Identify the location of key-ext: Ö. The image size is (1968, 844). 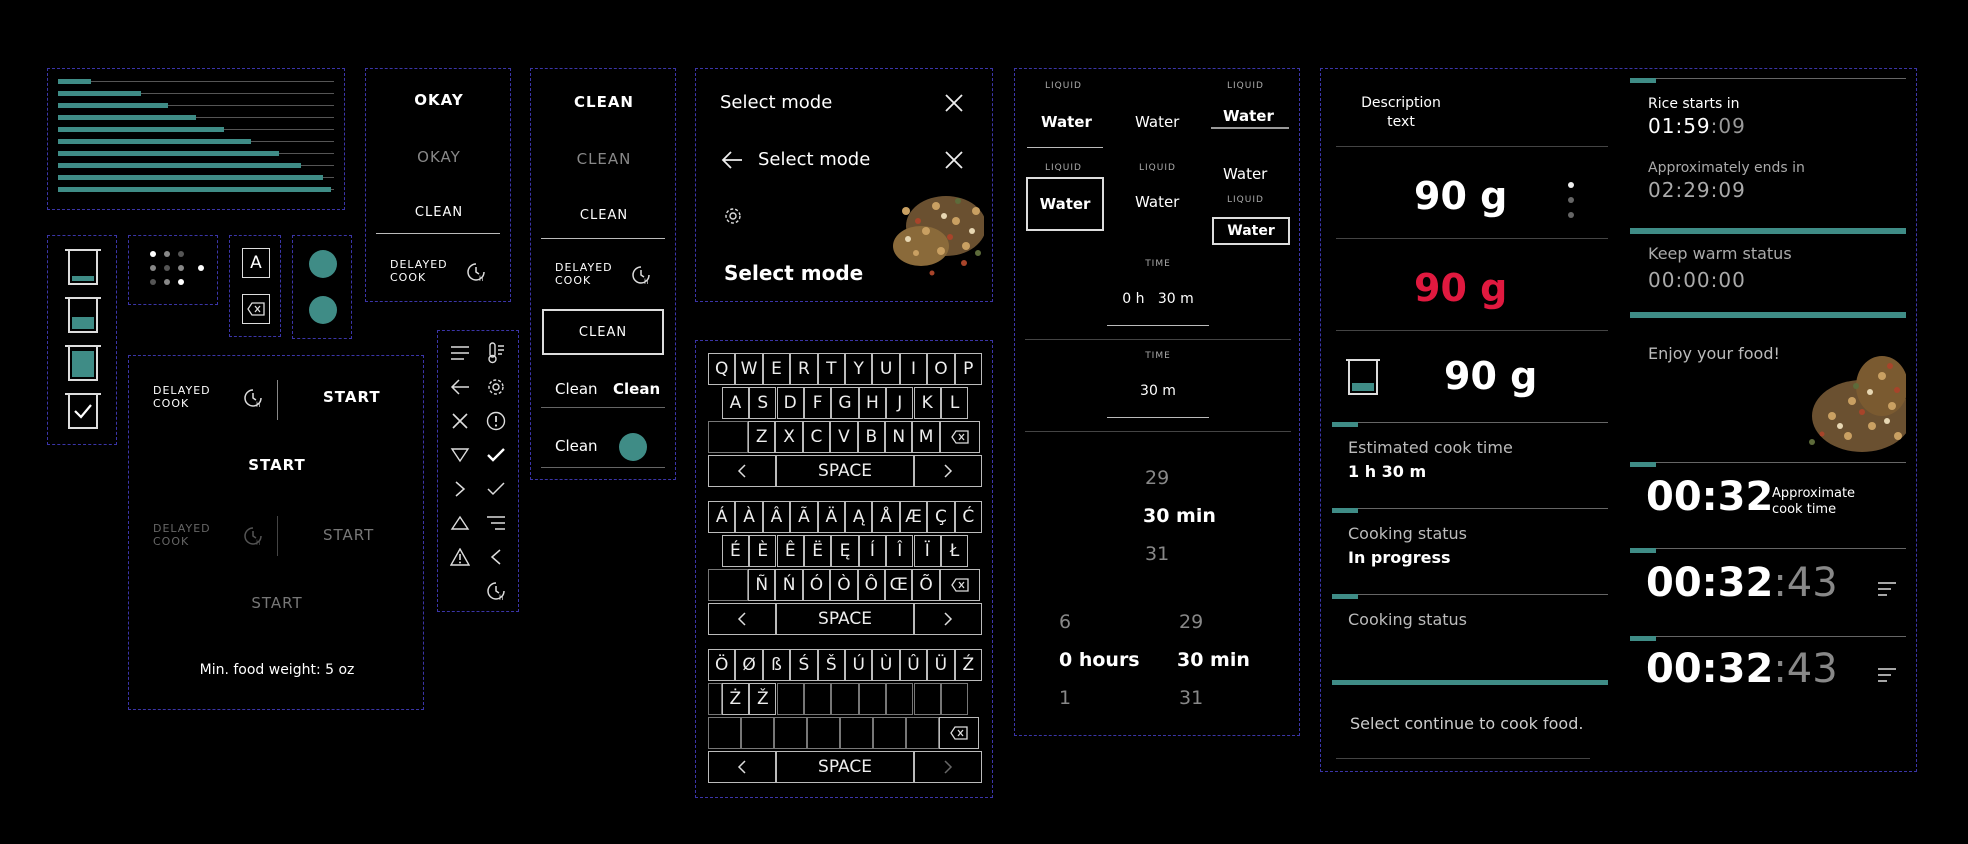
(722, 665).